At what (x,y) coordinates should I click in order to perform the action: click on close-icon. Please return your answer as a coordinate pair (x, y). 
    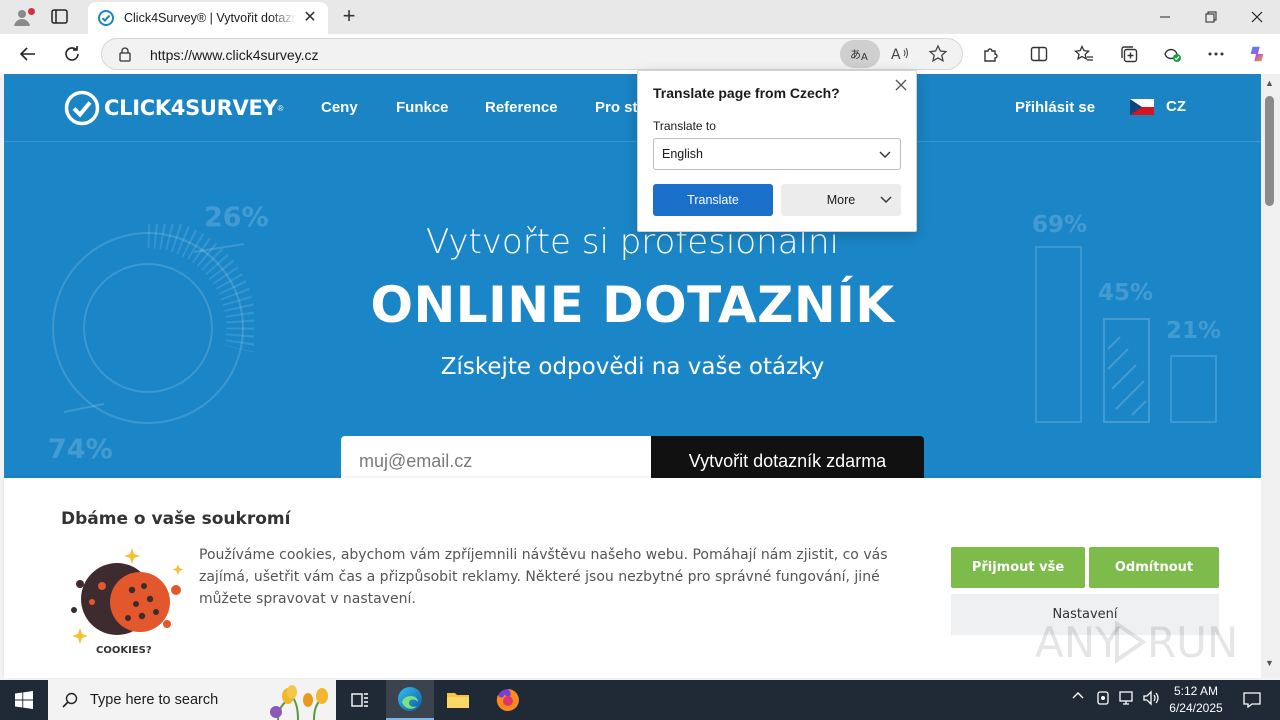
    Looking at the image, I should click on (901, 85).